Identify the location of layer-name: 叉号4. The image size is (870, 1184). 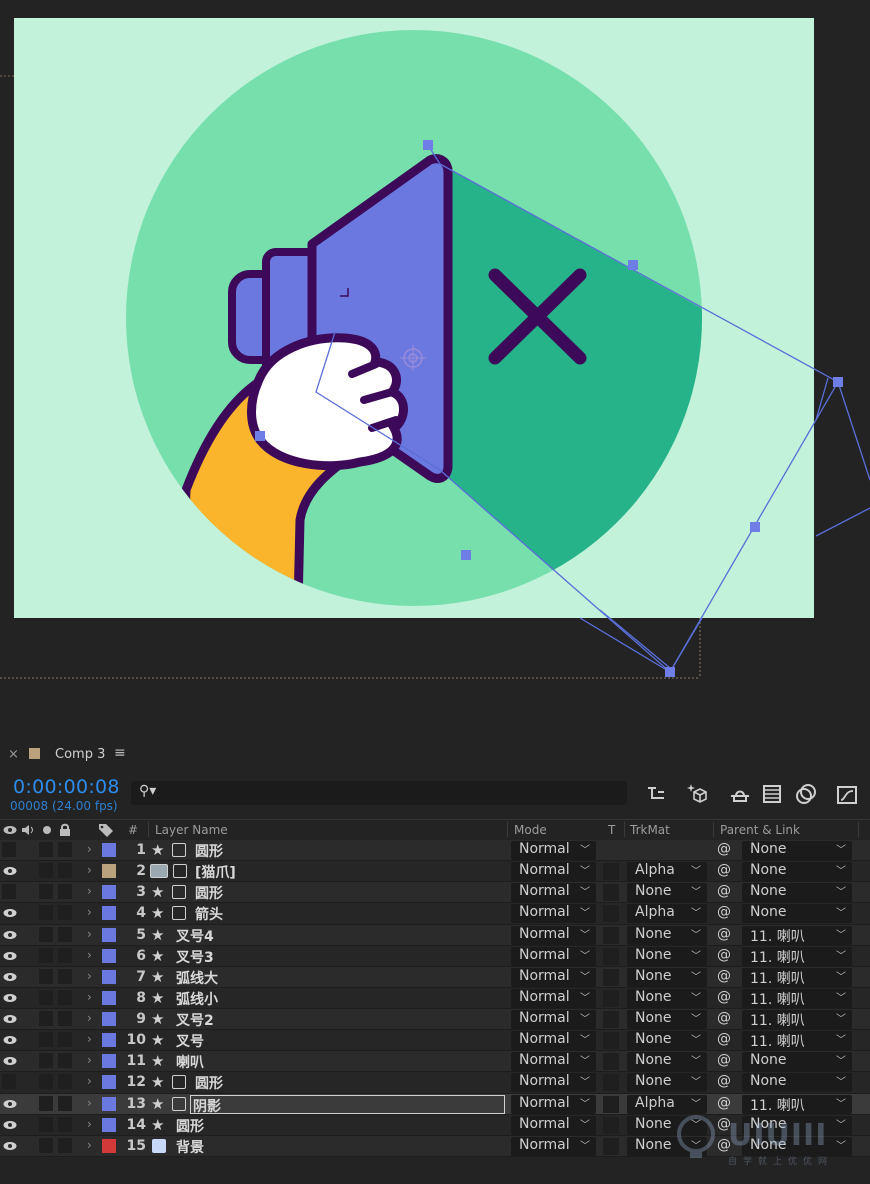
(195, 936).